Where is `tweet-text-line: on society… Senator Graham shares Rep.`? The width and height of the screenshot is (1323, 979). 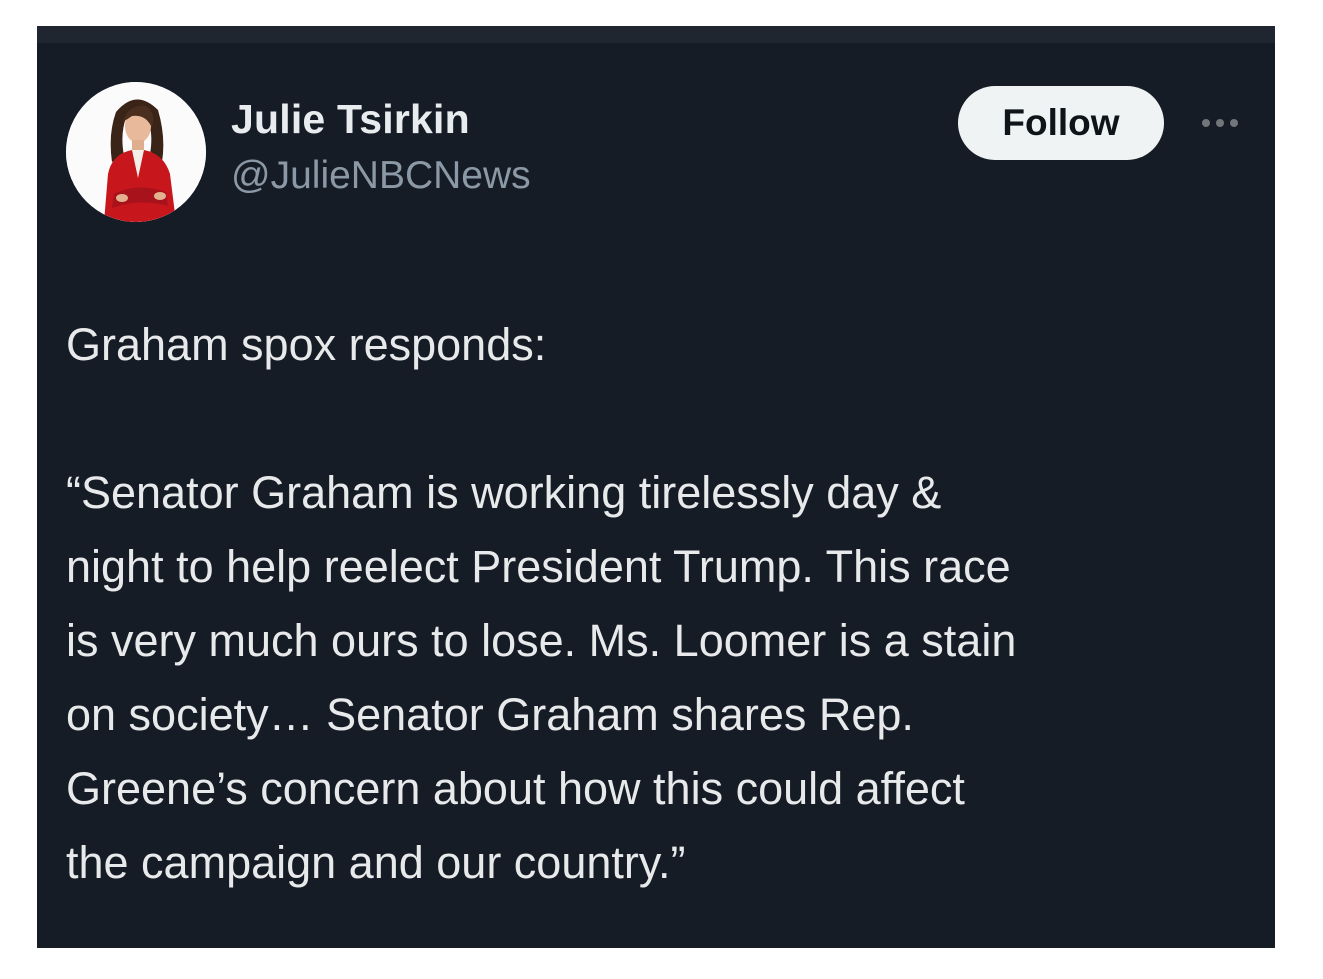 tweet-text-line: on society… Senator Graham shares Rep. is located at coordinates (490, 714).